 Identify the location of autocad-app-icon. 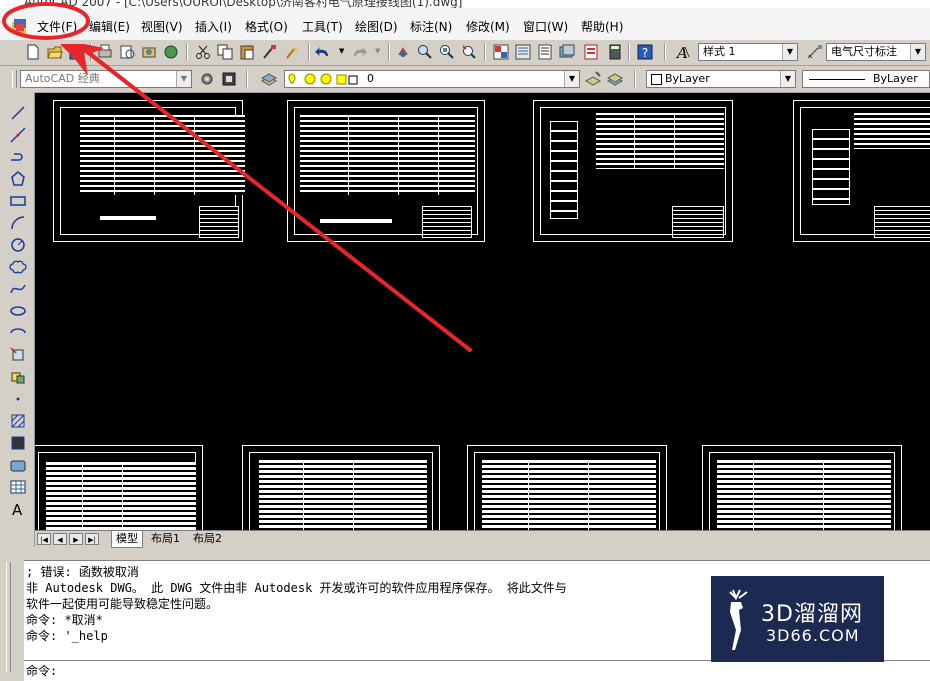
(20, 26).